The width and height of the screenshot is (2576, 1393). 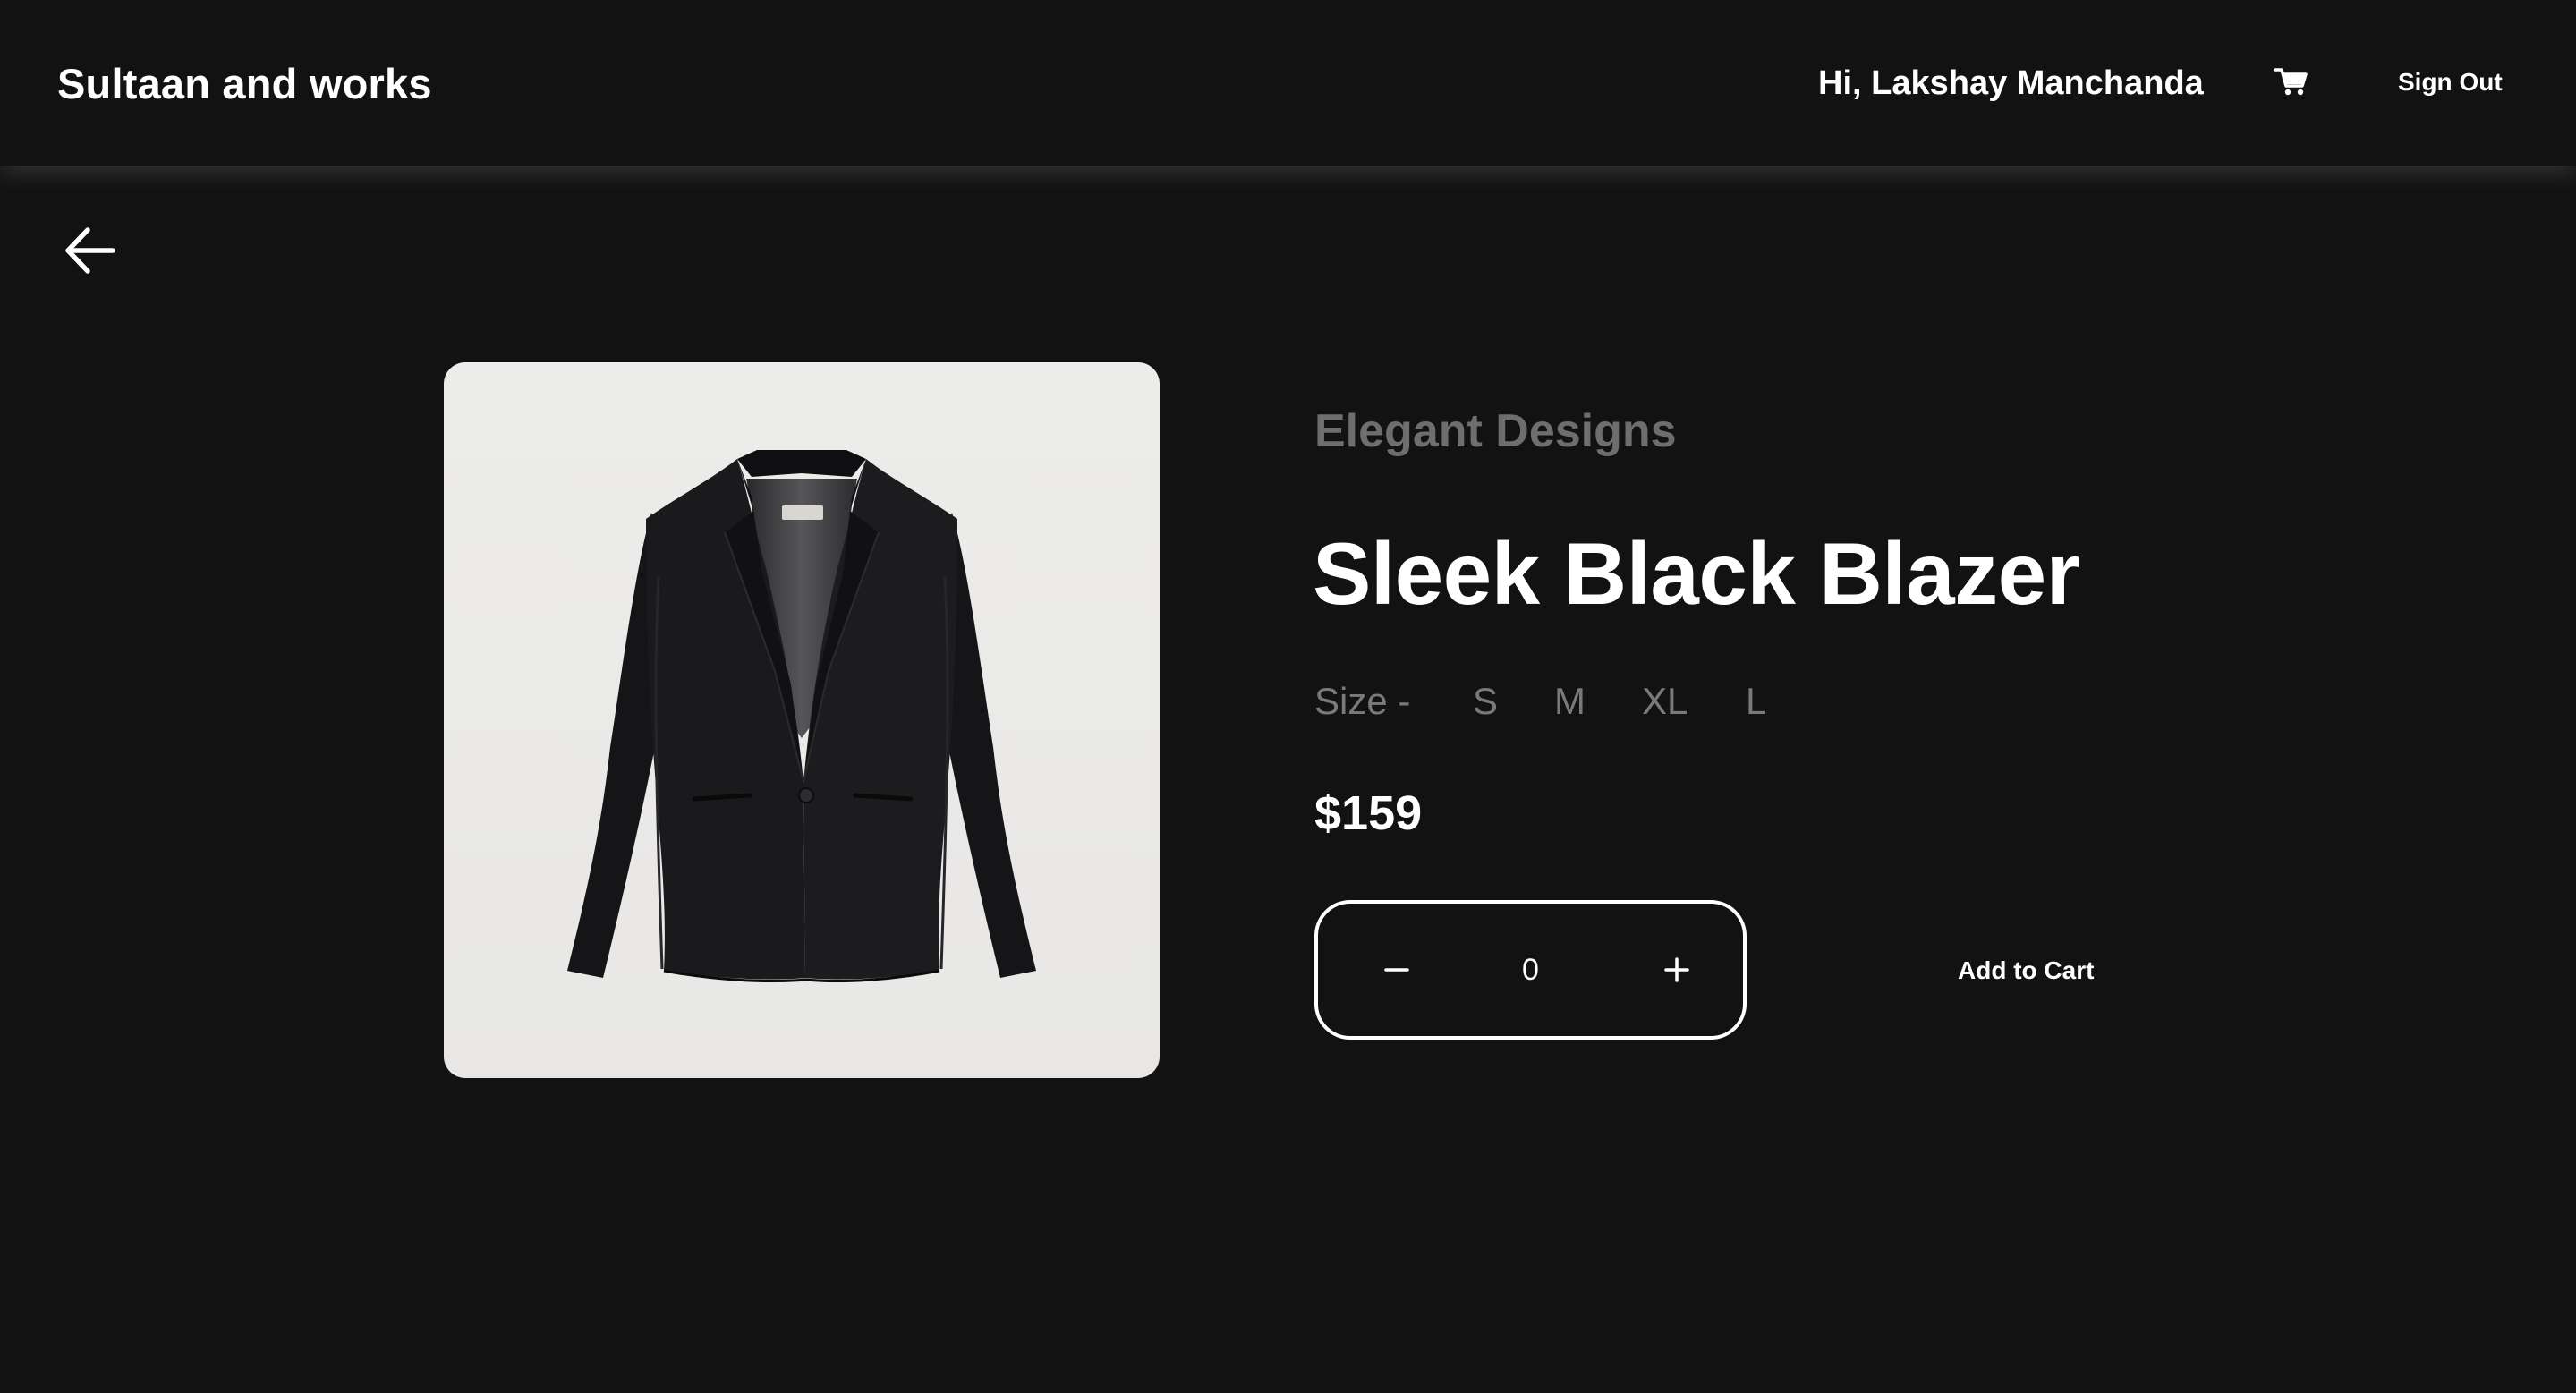 What do you see at coordinates (1368, 813) in the screenshot?
I see `product-price: $159` at bounding box center [1368, 813].